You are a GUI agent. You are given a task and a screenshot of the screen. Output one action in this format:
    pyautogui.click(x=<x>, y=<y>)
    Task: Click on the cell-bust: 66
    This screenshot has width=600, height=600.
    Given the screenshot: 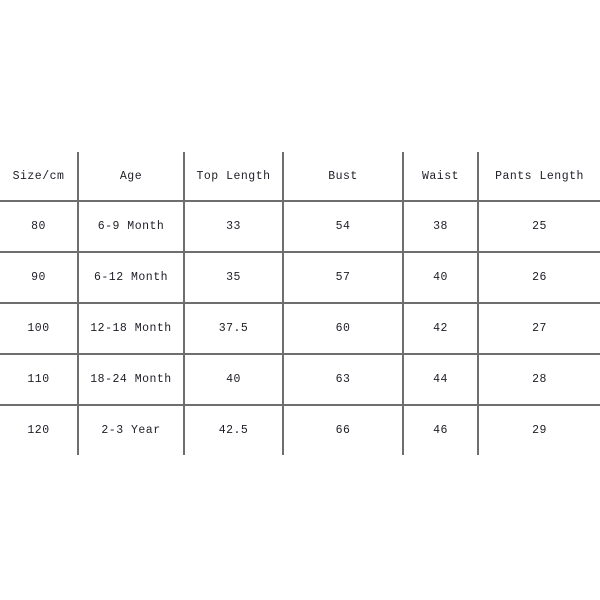 What is the action you would take?
    pyautogui.click(x=343, y=429)
    